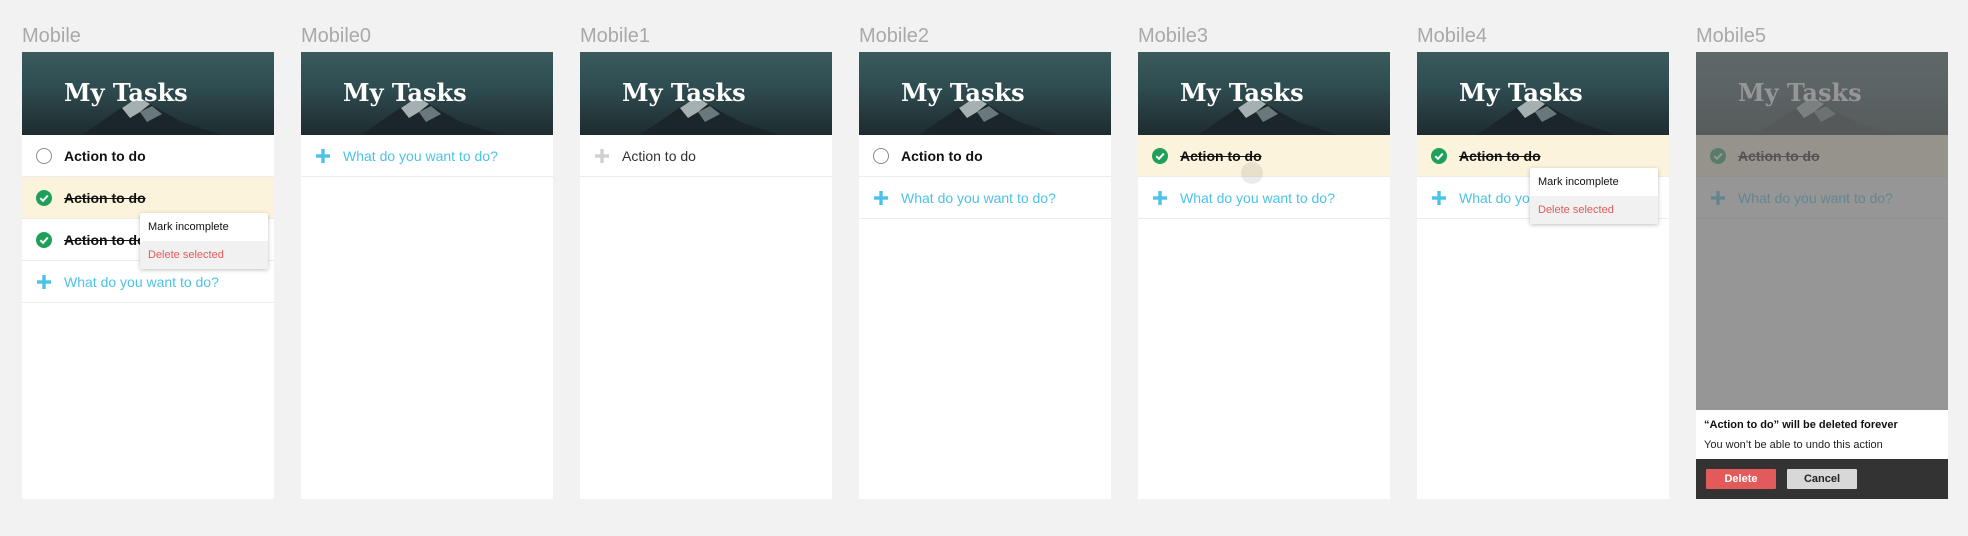 The width and height of the screenshot is (1968, 536). Describe the element at coordinates (1731, 36) in the screenshot. I see `frame-label: Mobile5` at that location.